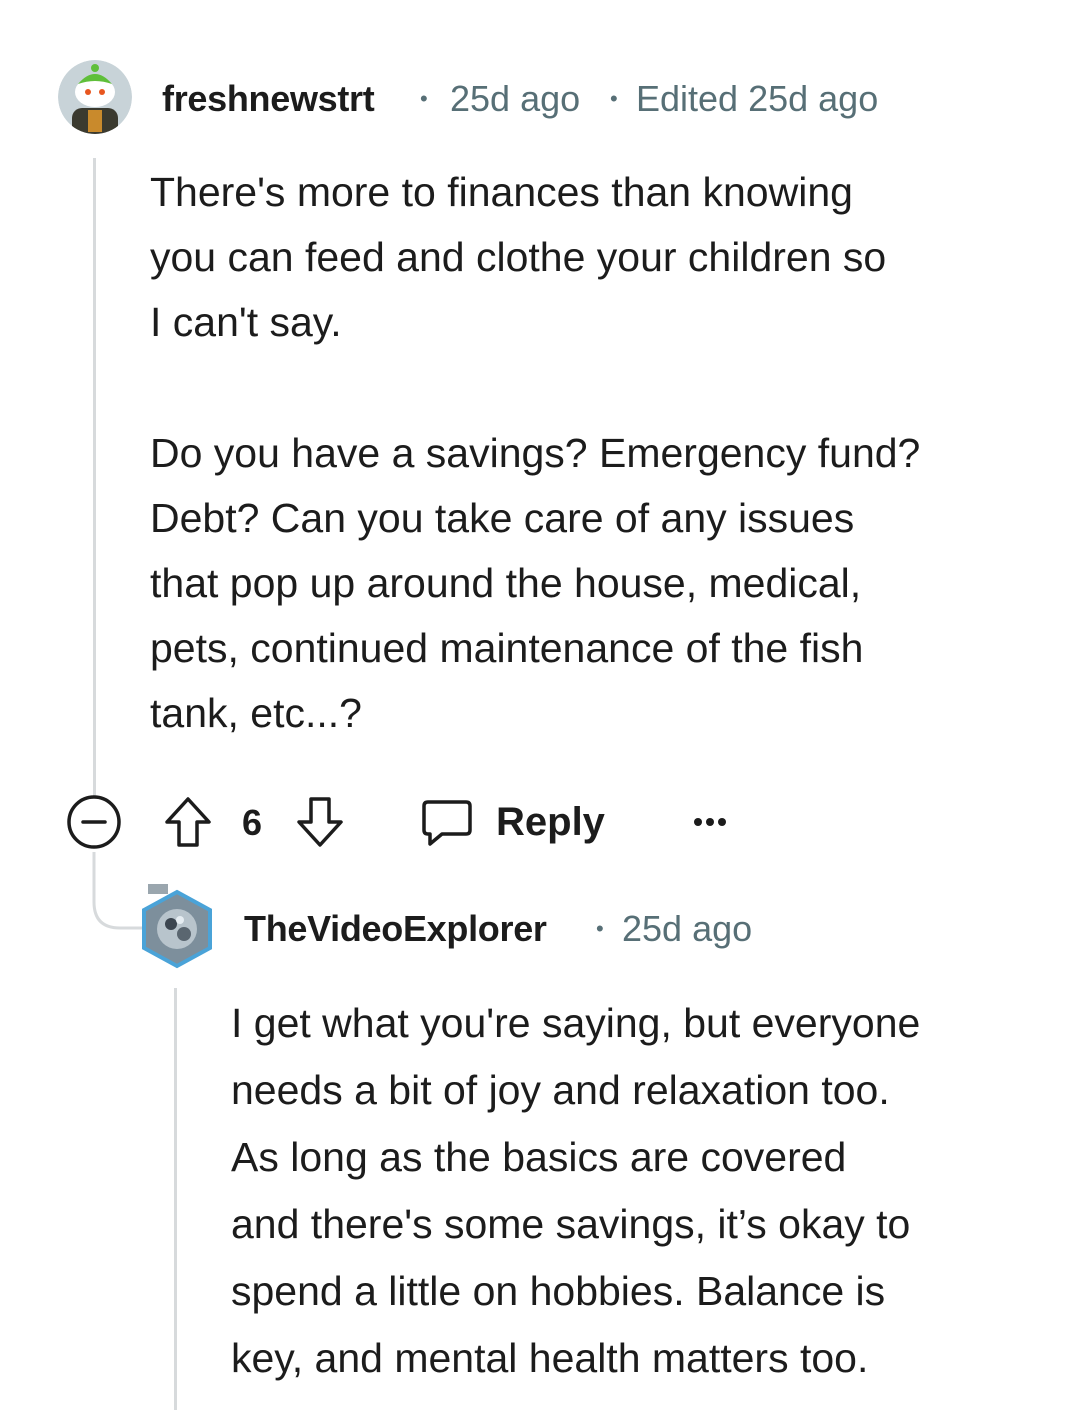 The width and height of the screenshot is (1079, 1410). Describe the element at coordinates (515, 98) in the screenshot. I see `comment-time: 25d ago` at that location.